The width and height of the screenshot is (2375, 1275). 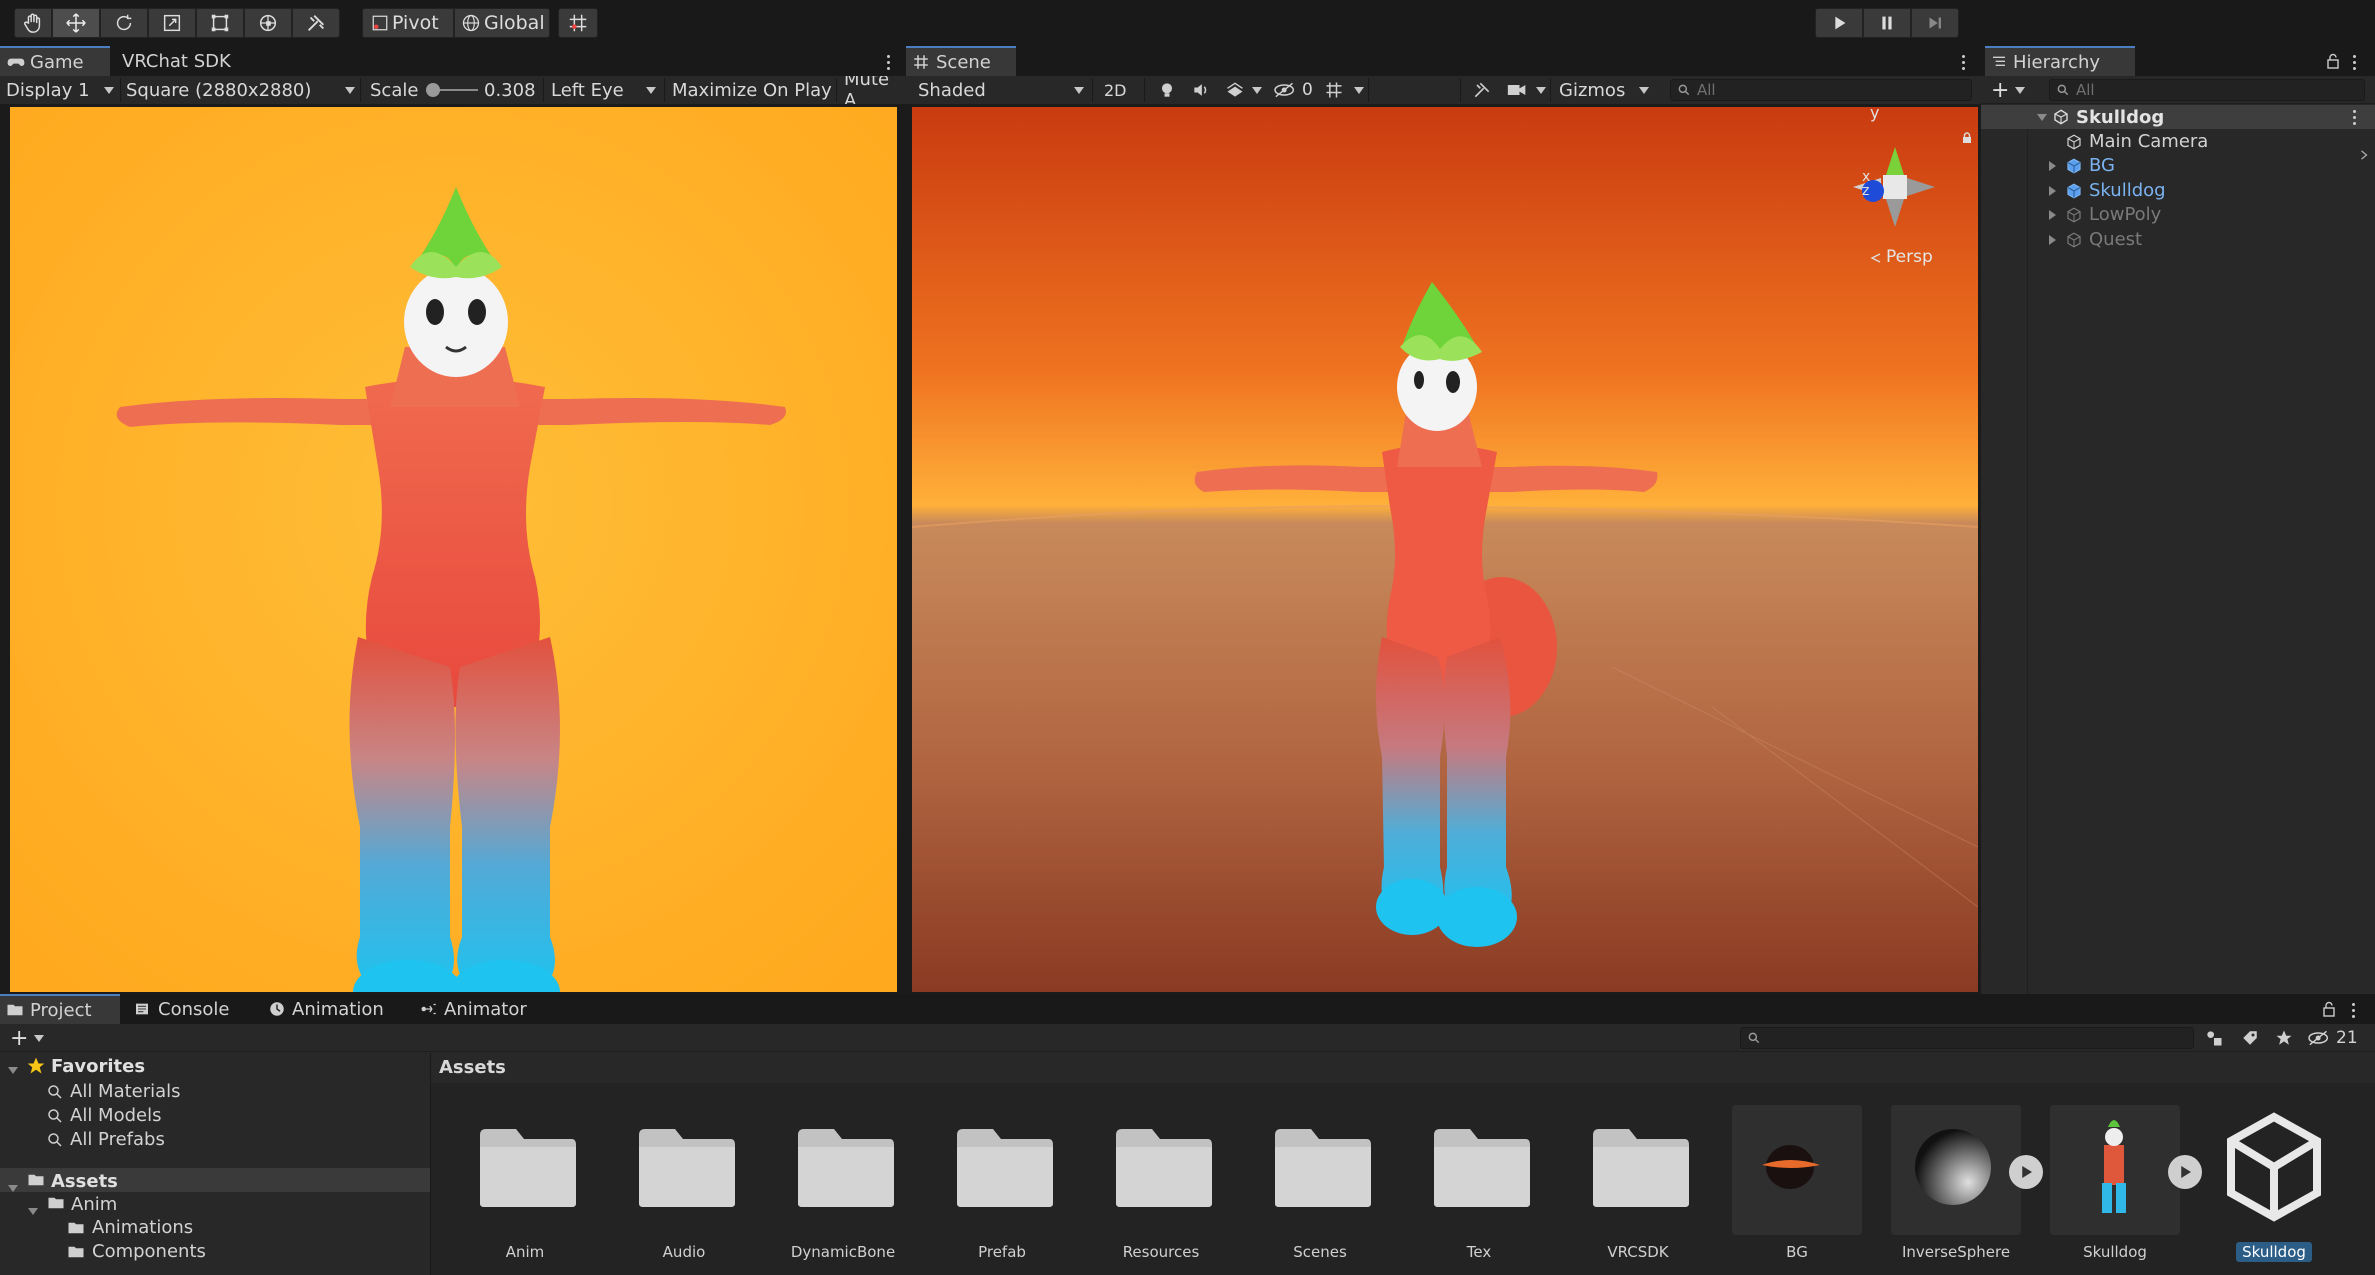 I want to click on asset-item: DynamicBone, so click(x=843, y=1185).